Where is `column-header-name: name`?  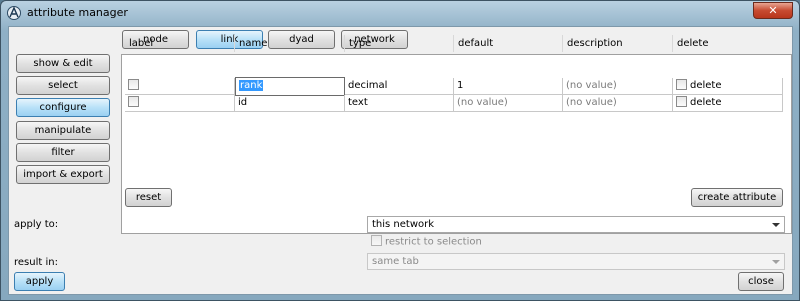 column-header-name: name is located at coordinates (290, 43).